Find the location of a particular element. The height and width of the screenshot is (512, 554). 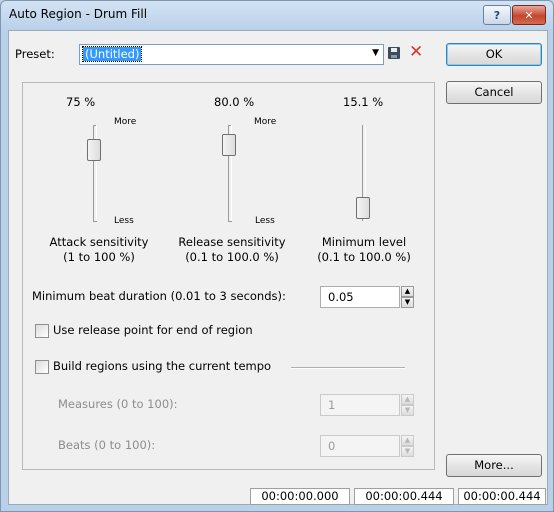

release-slider-thumb is located at coordinates (229, 145).